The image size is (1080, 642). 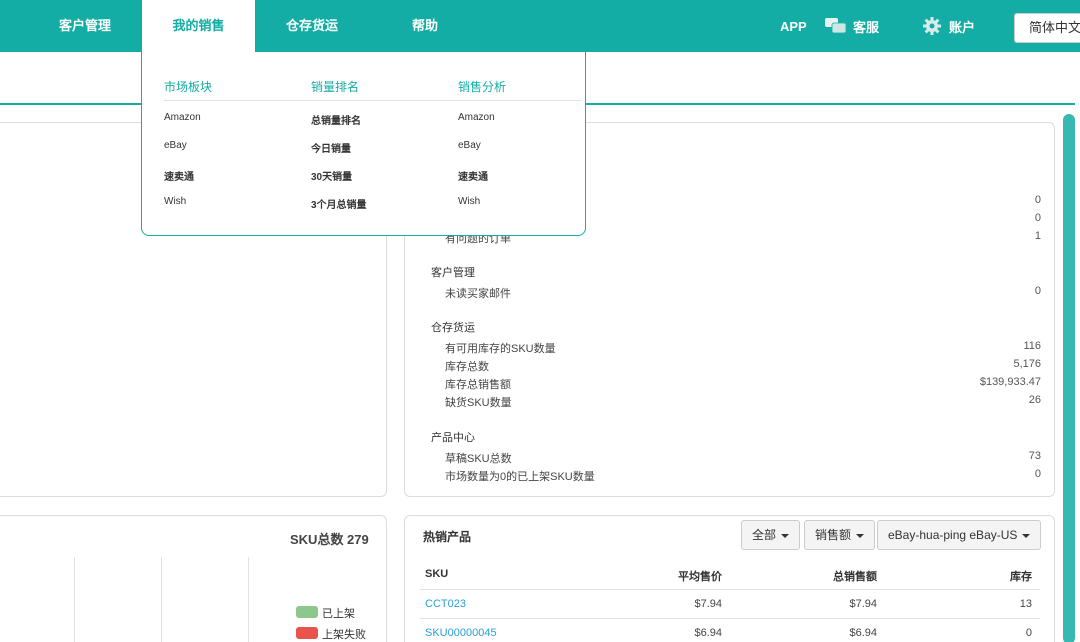 What do you see at coordinates (708, 604) in the screenshot?
I see `avg-price-cell: $7.94` at bounding box center [708, 604].